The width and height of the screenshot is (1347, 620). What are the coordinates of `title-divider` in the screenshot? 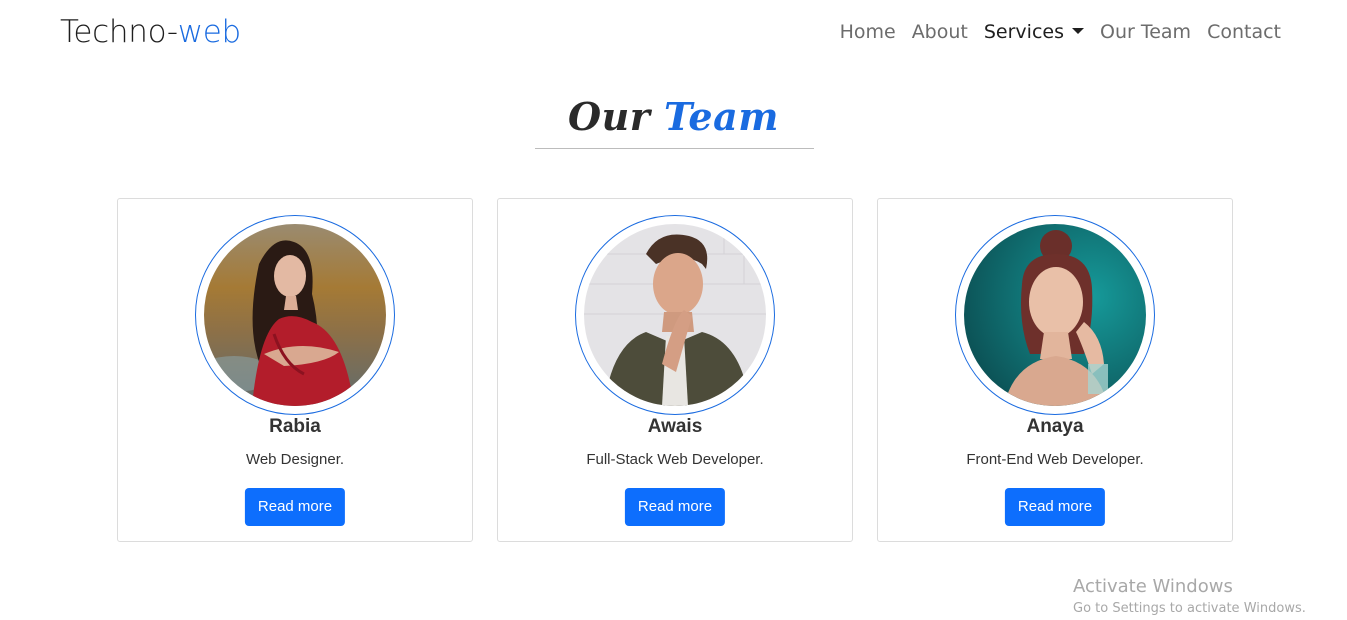 It's located at (674, 148).